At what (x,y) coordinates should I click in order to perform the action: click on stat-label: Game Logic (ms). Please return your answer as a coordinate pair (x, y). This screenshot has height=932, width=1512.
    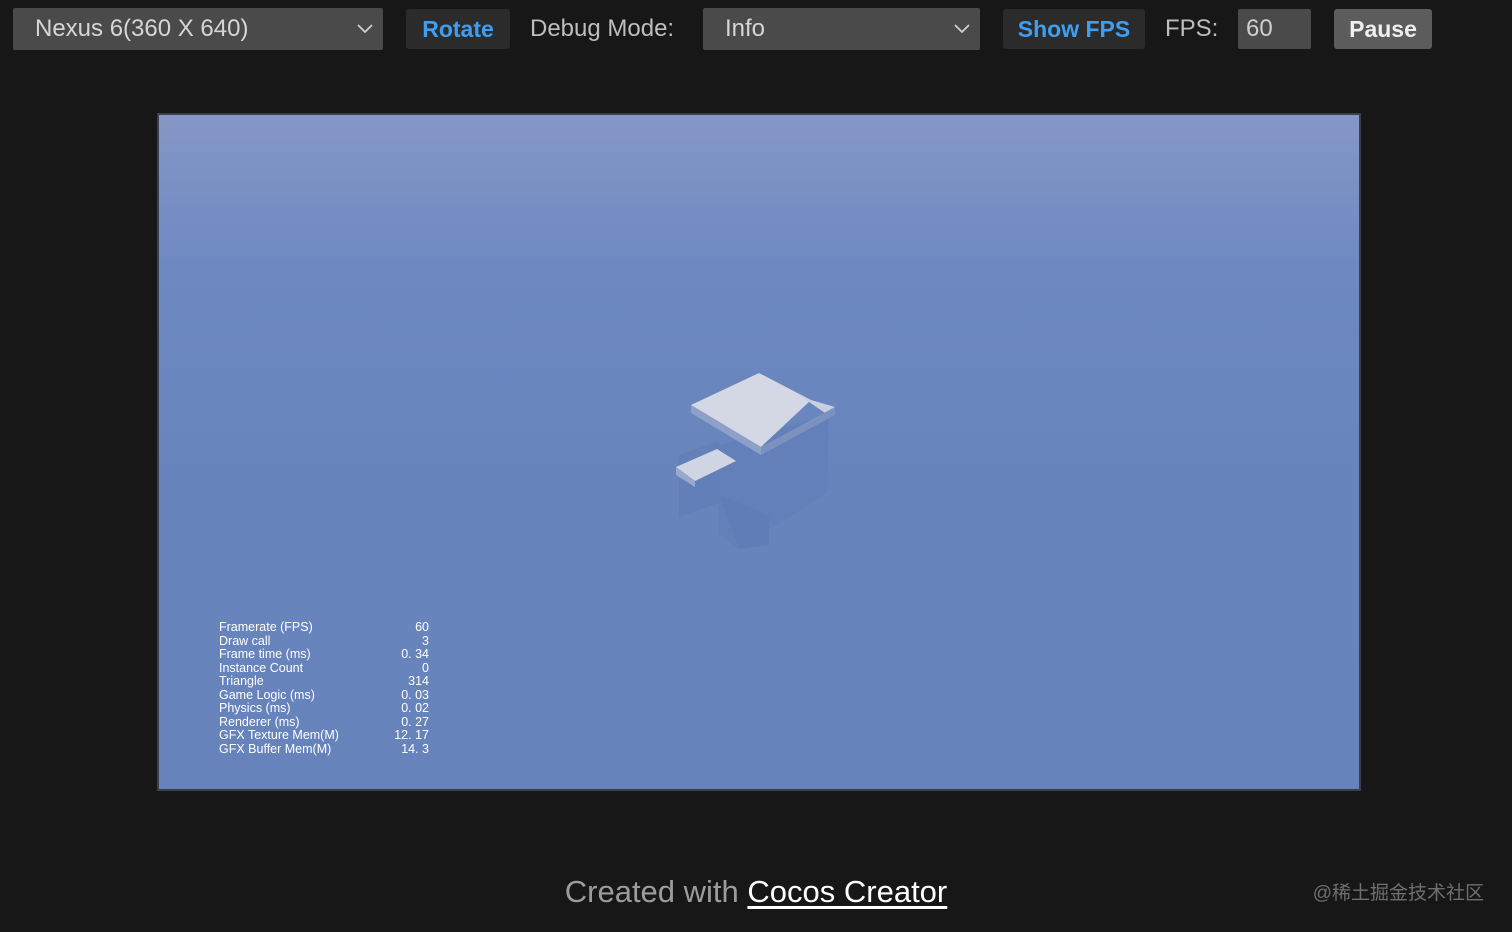
    Looking at the image, I should click on (267, 694).